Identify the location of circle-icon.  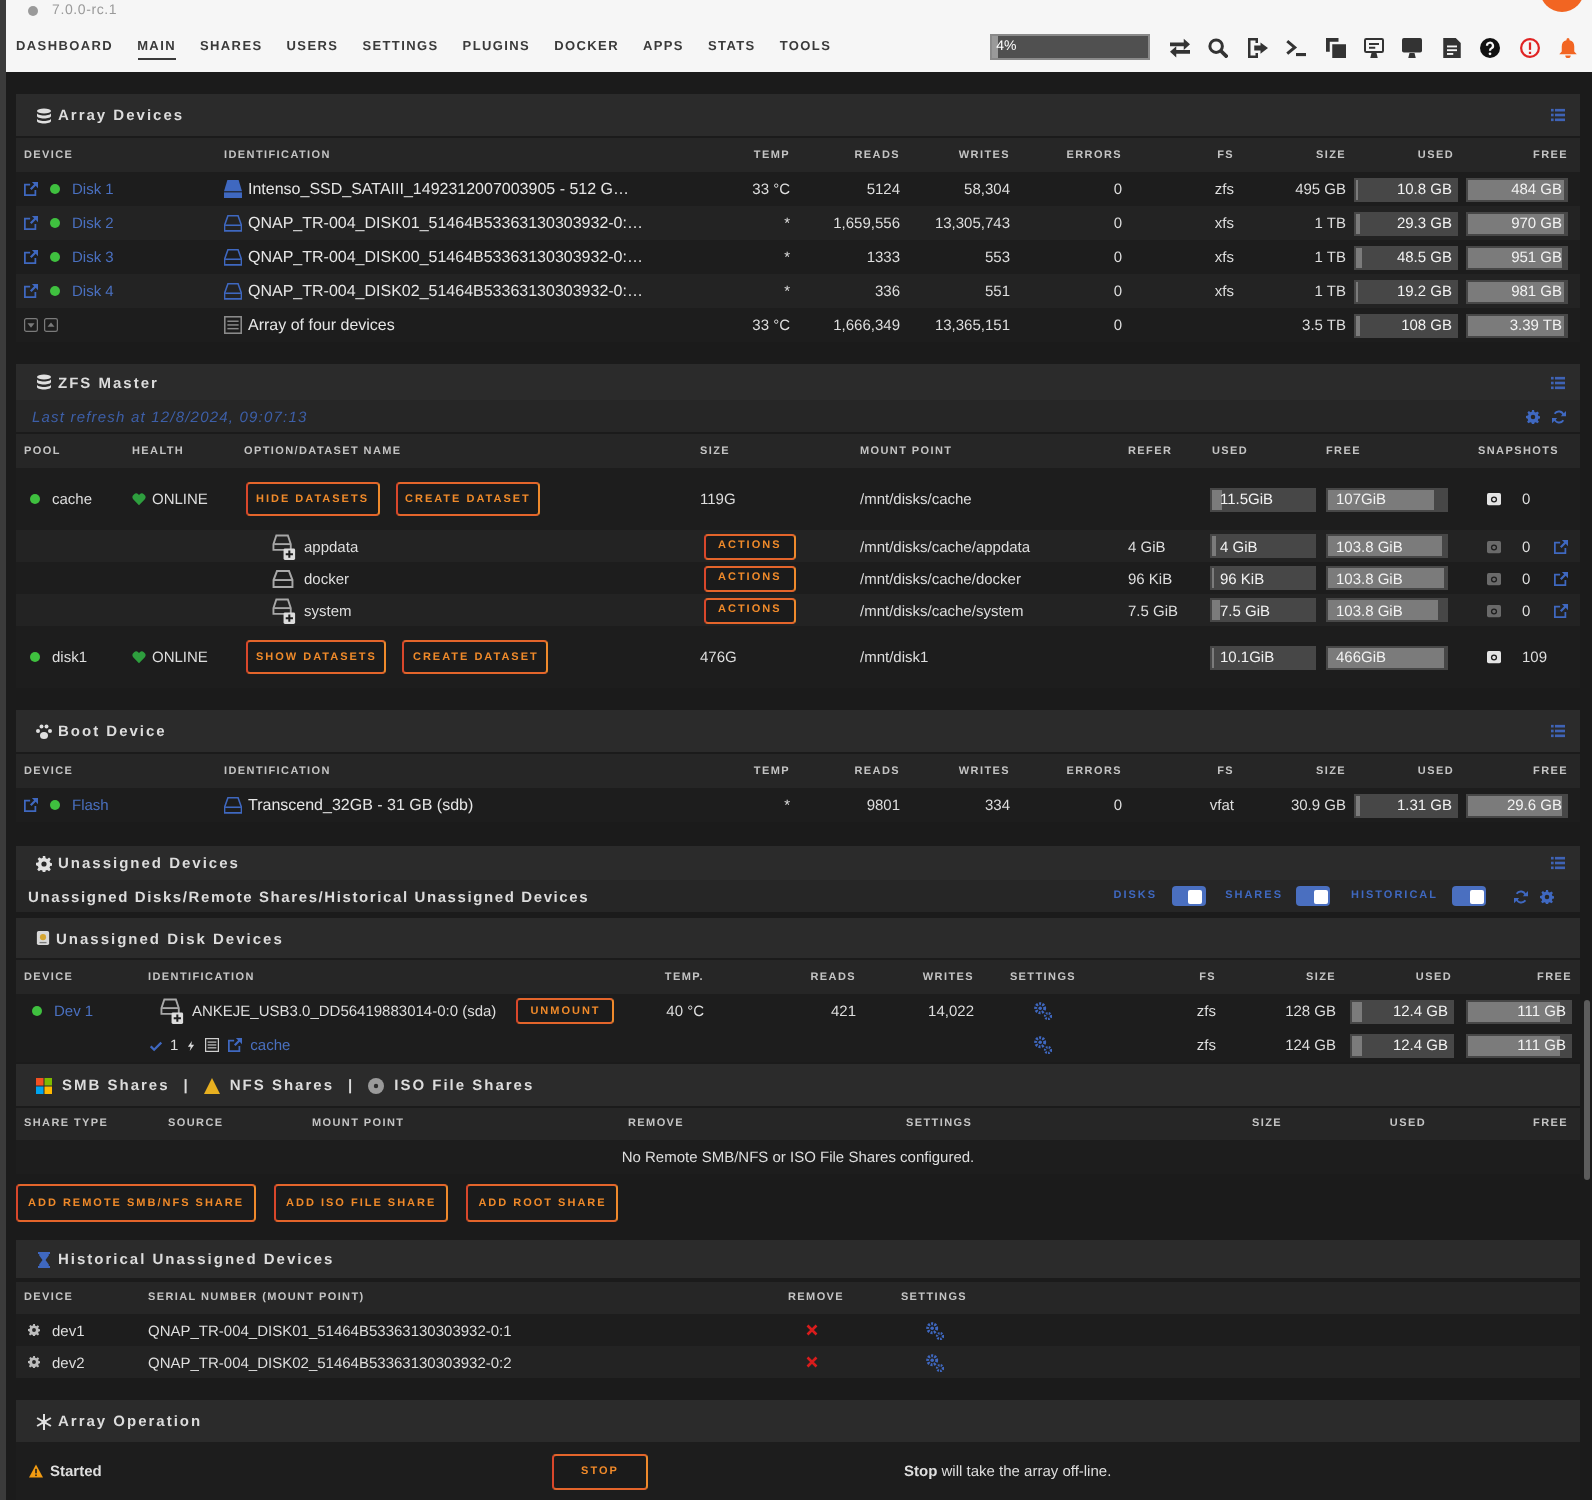
(33, 11).